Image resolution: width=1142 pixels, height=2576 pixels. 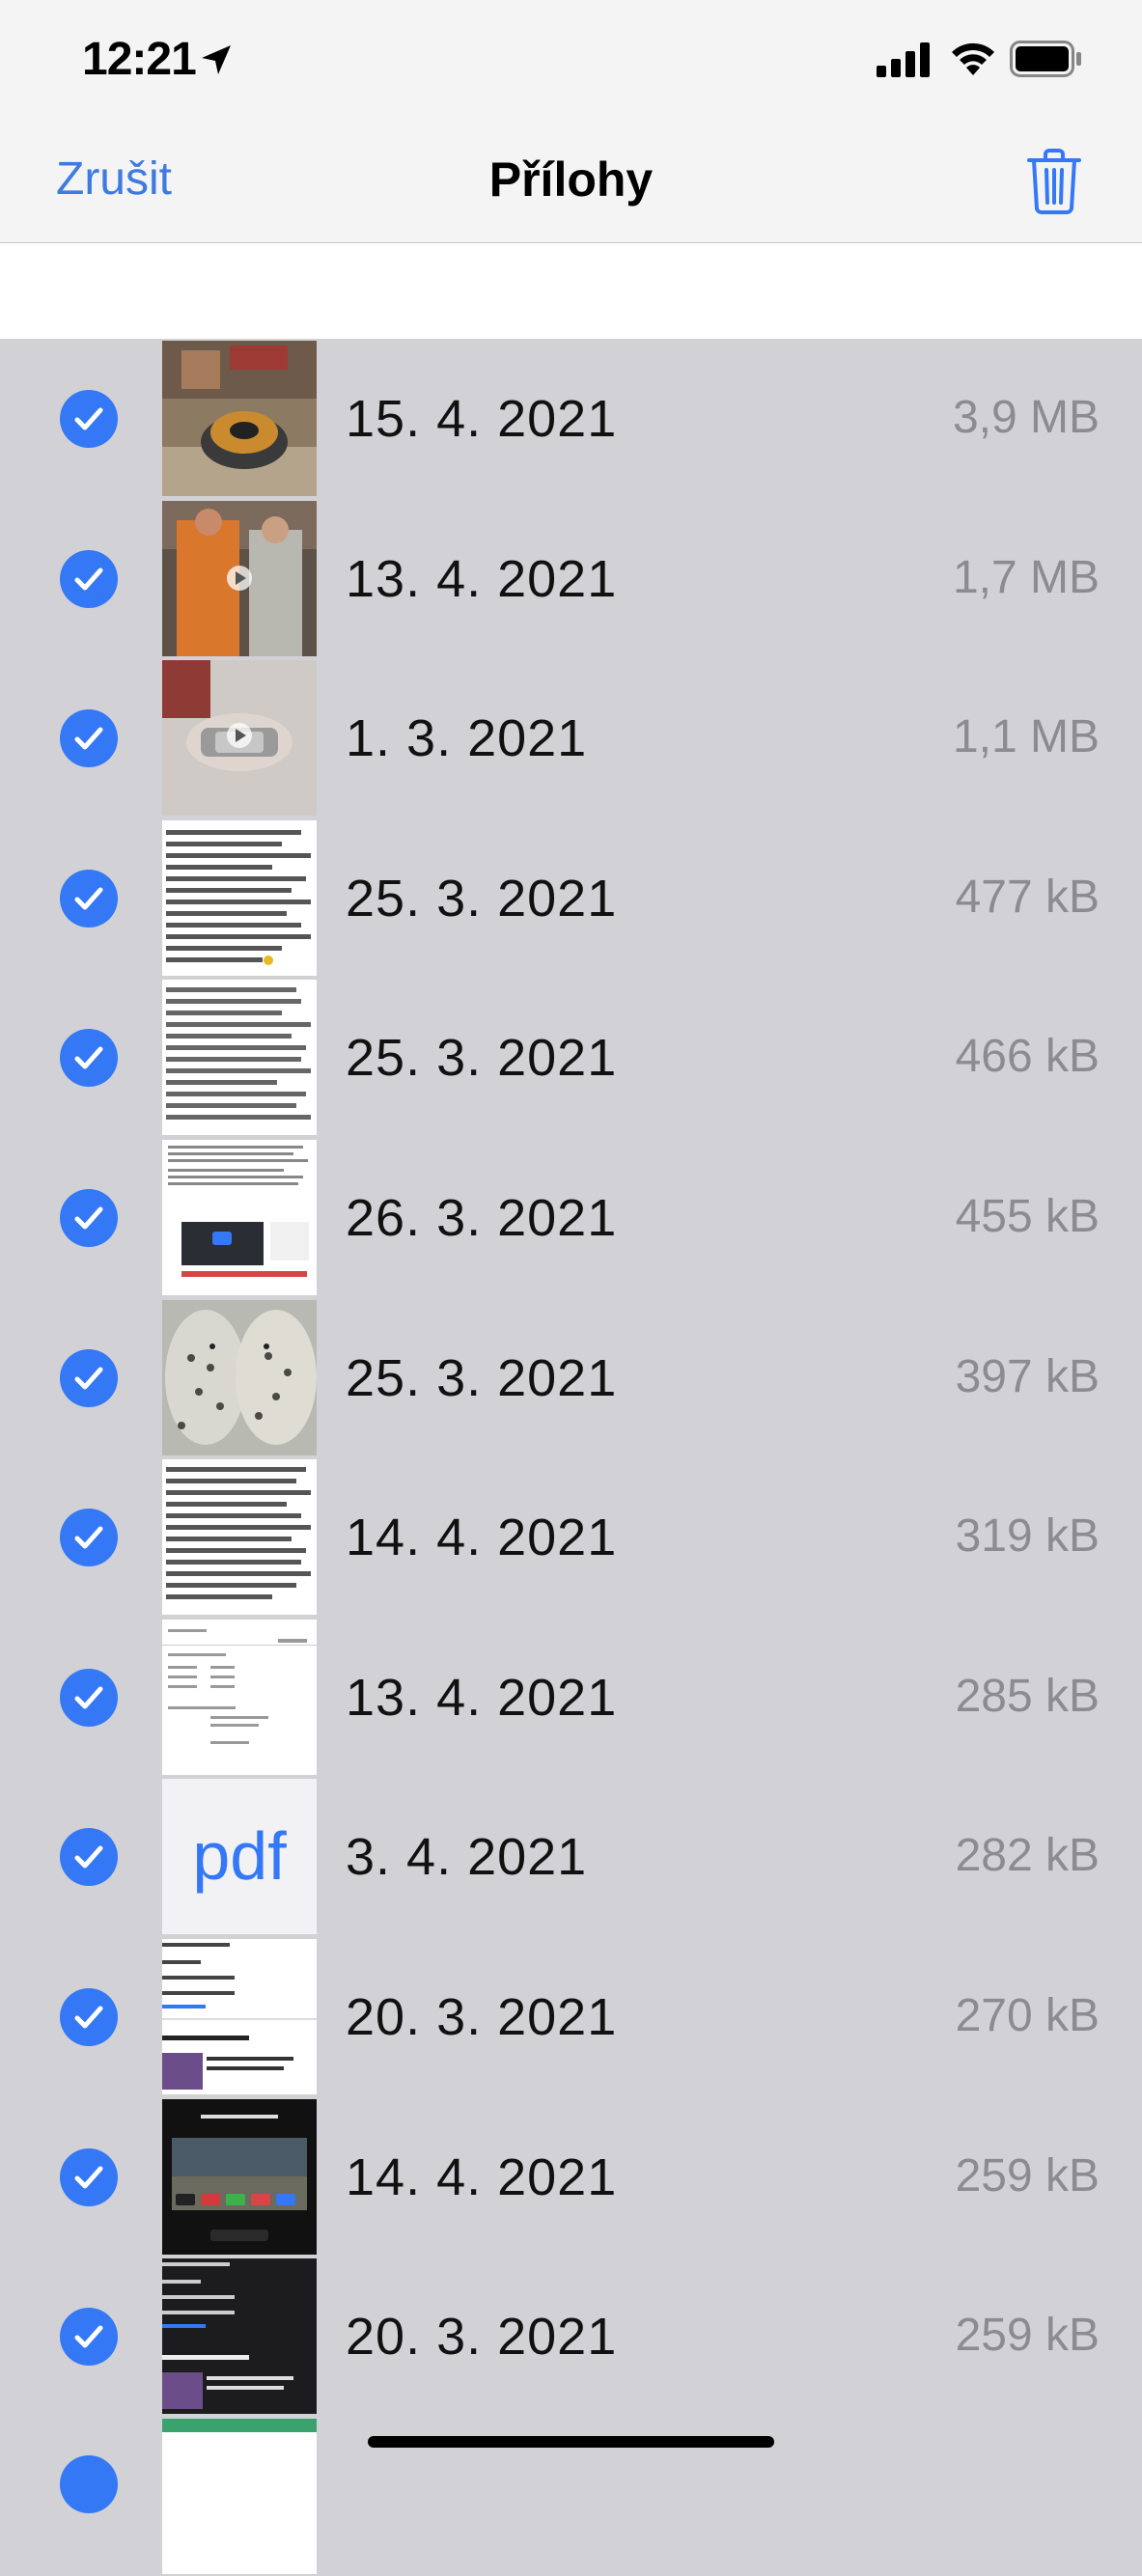 I want to click on attachment-date: 26. 3. 2021, so click(x=482, y=1217).